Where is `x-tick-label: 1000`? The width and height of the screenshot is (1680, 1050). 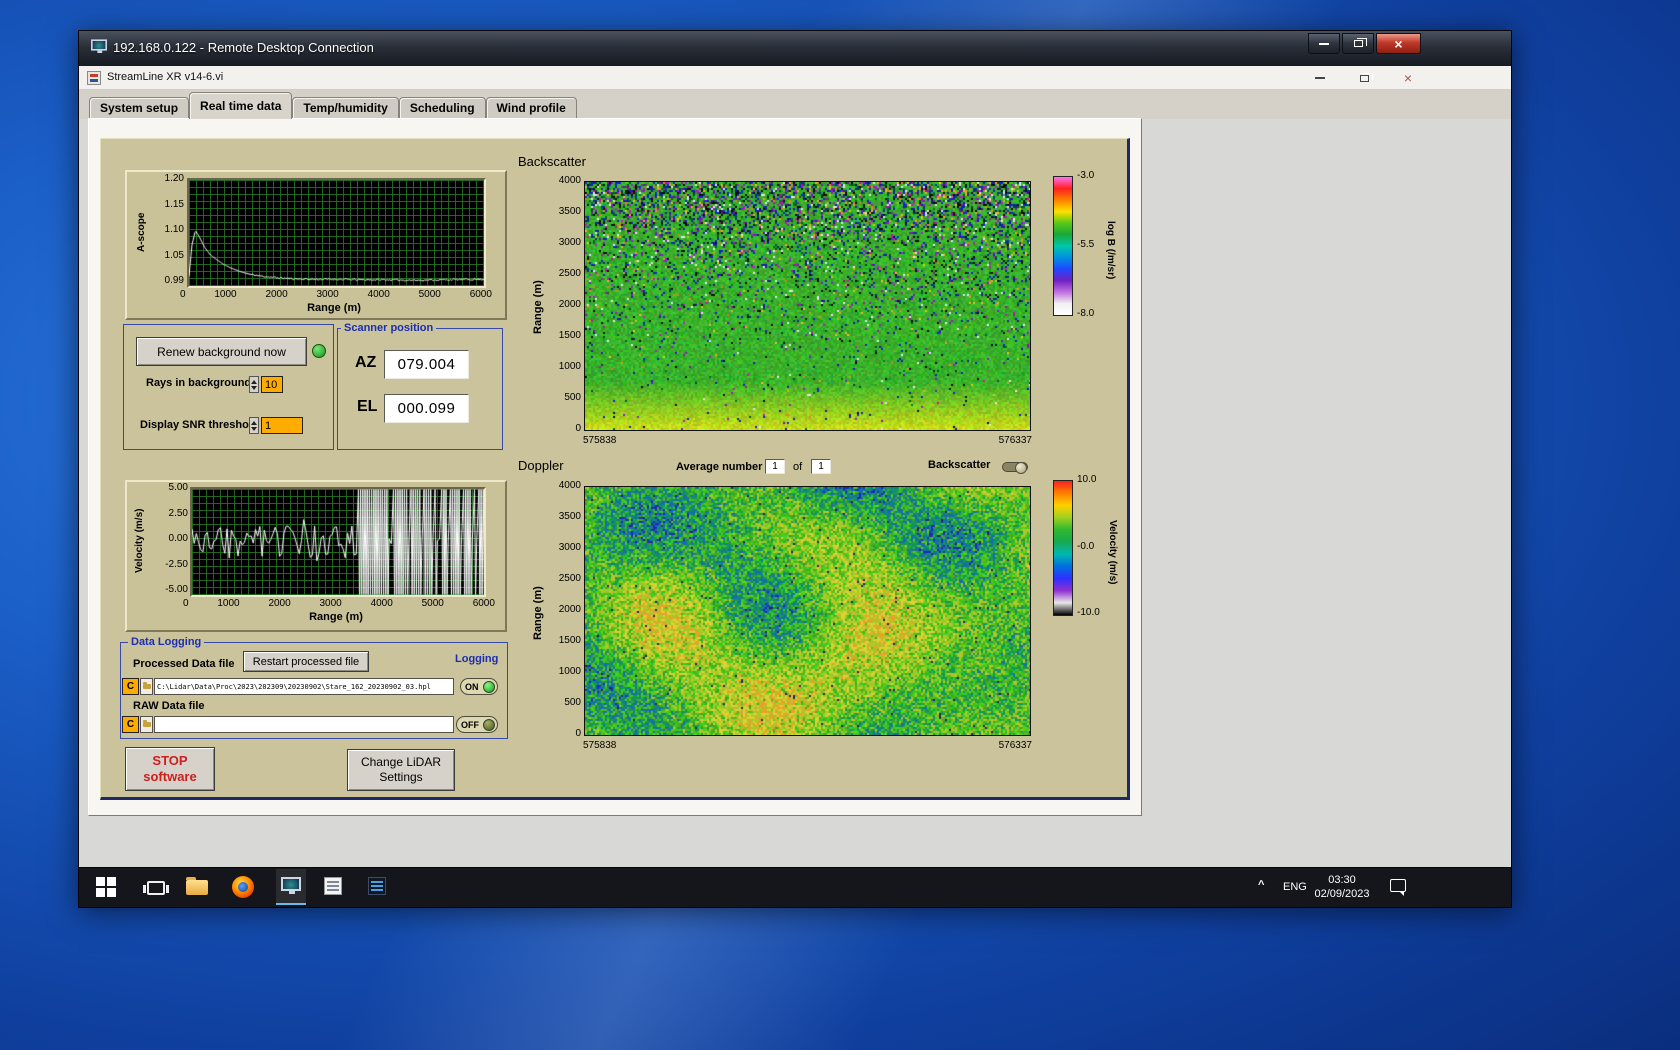 x-tick-label: 1000 is located at coordinates (228, 603).